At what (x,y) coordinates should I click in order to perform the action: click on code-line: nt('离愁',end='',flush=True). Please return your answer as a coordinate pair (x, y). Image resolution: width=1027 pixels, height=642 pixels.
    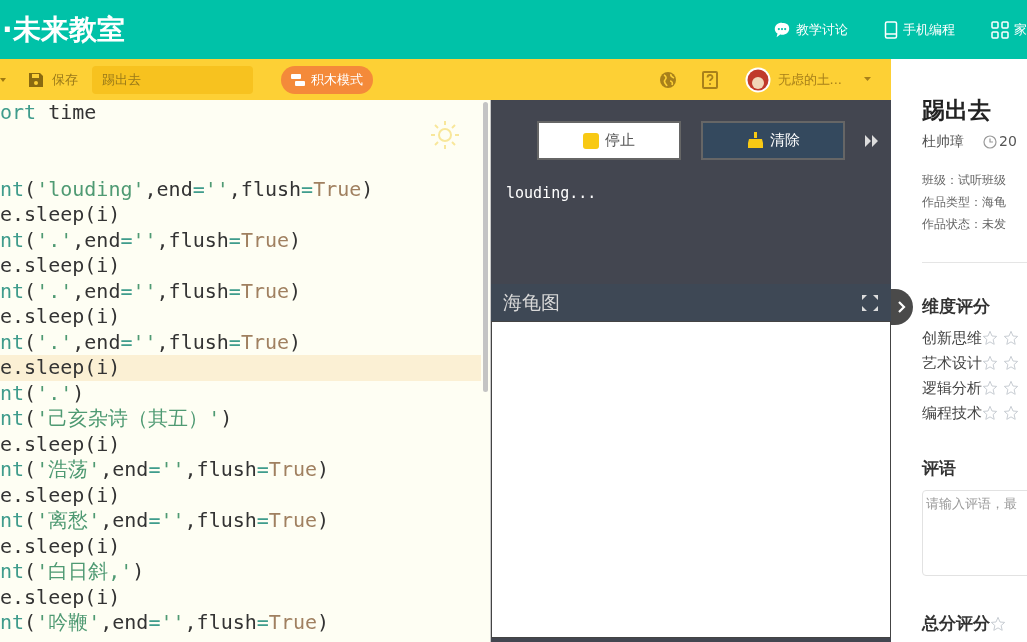
    Looking at the image, I should click on (165, 521).